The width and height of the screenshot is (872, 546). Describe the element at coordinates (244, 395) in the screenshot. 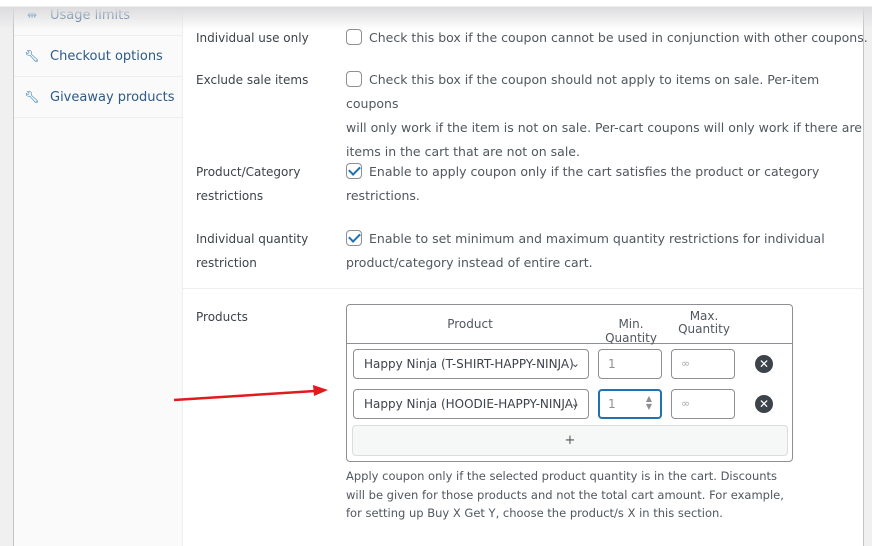

I see `arrow-shaft` at that location.